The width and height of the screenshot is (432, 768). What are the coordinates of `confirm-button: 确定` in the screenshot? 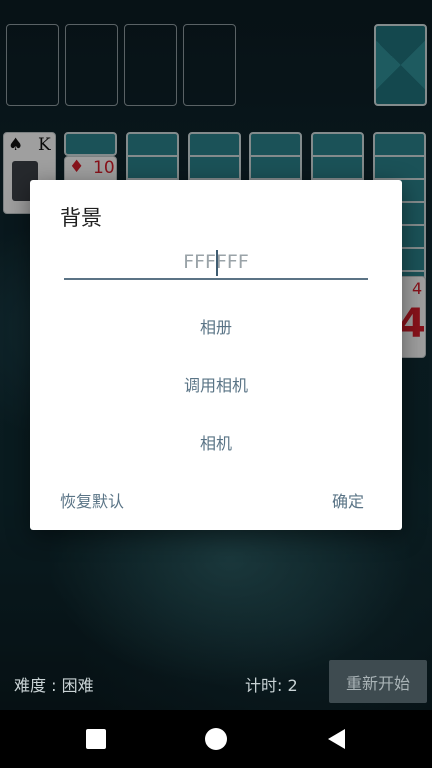 It's located at (348, 500).